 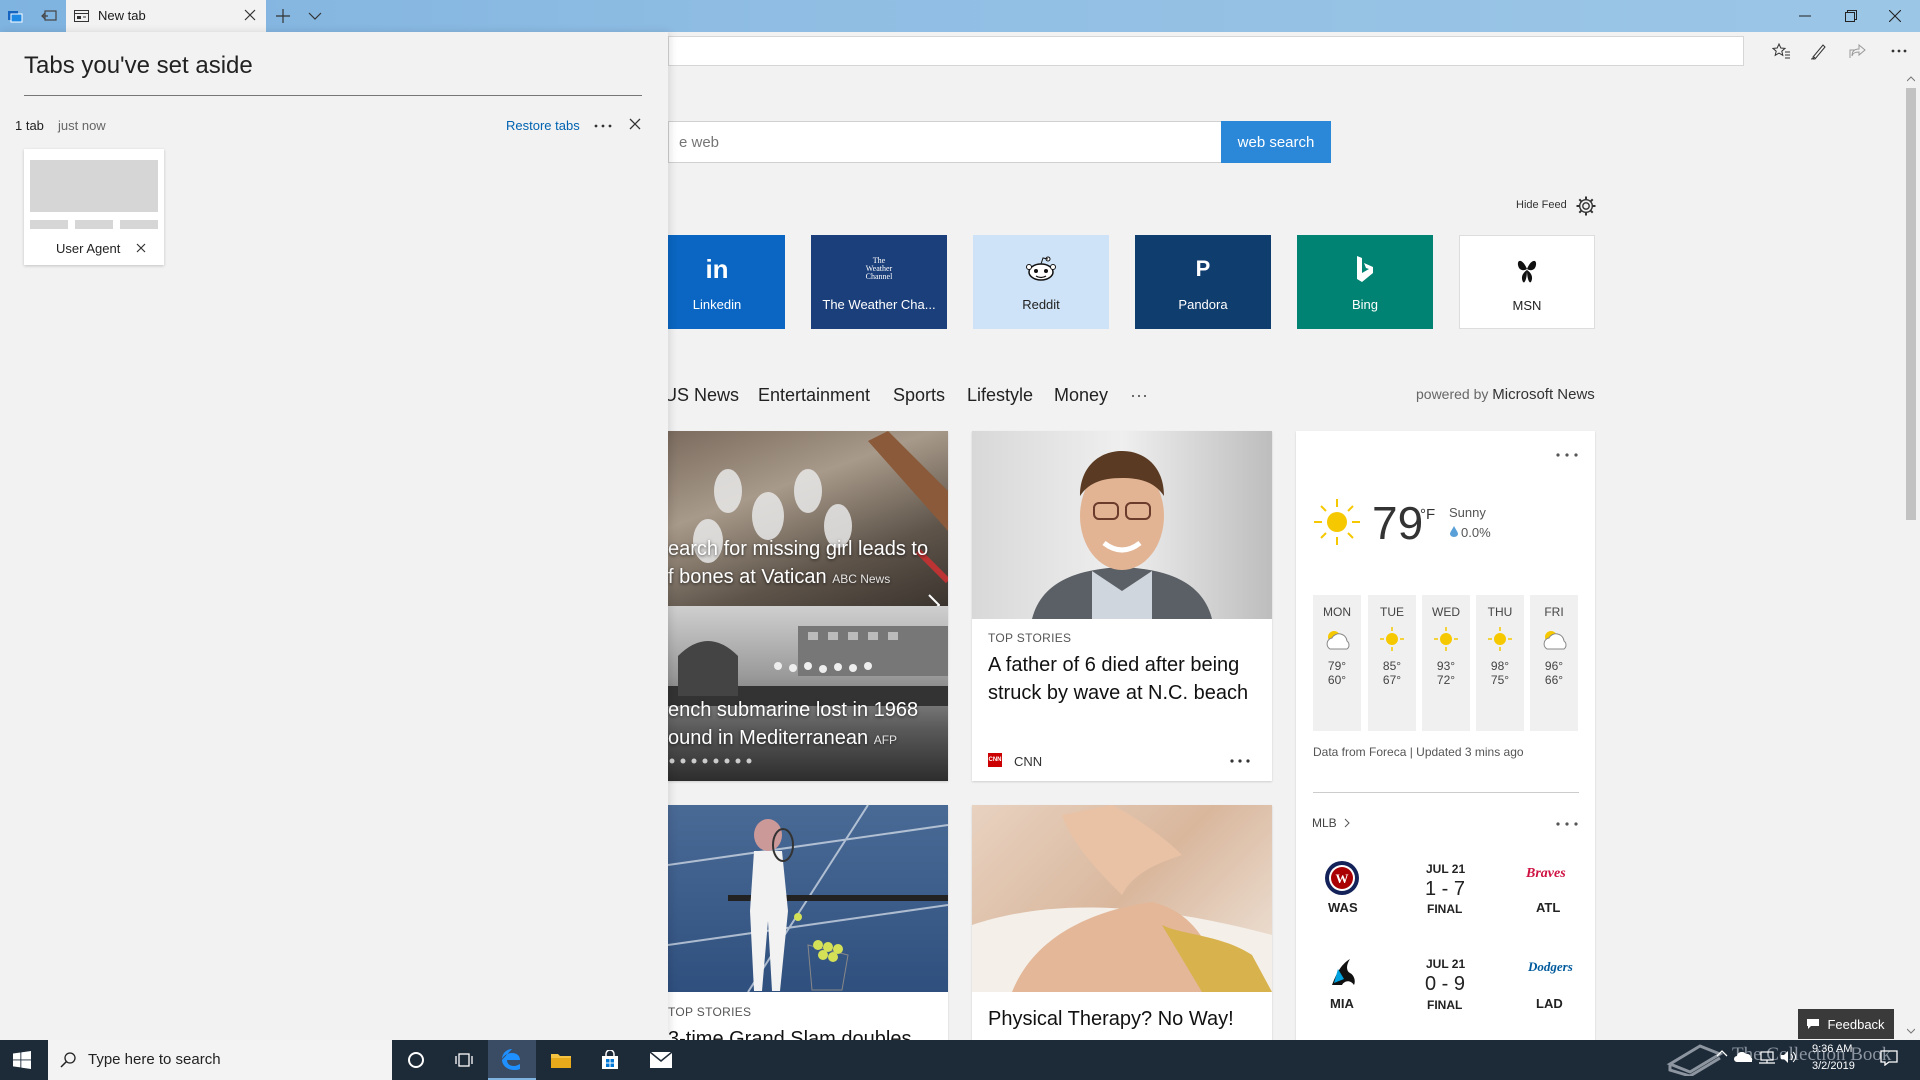 What do you see at coordinates (661, 1060) in the screenshot?
I see `mail-icon` at bounding box center [661, 1060].